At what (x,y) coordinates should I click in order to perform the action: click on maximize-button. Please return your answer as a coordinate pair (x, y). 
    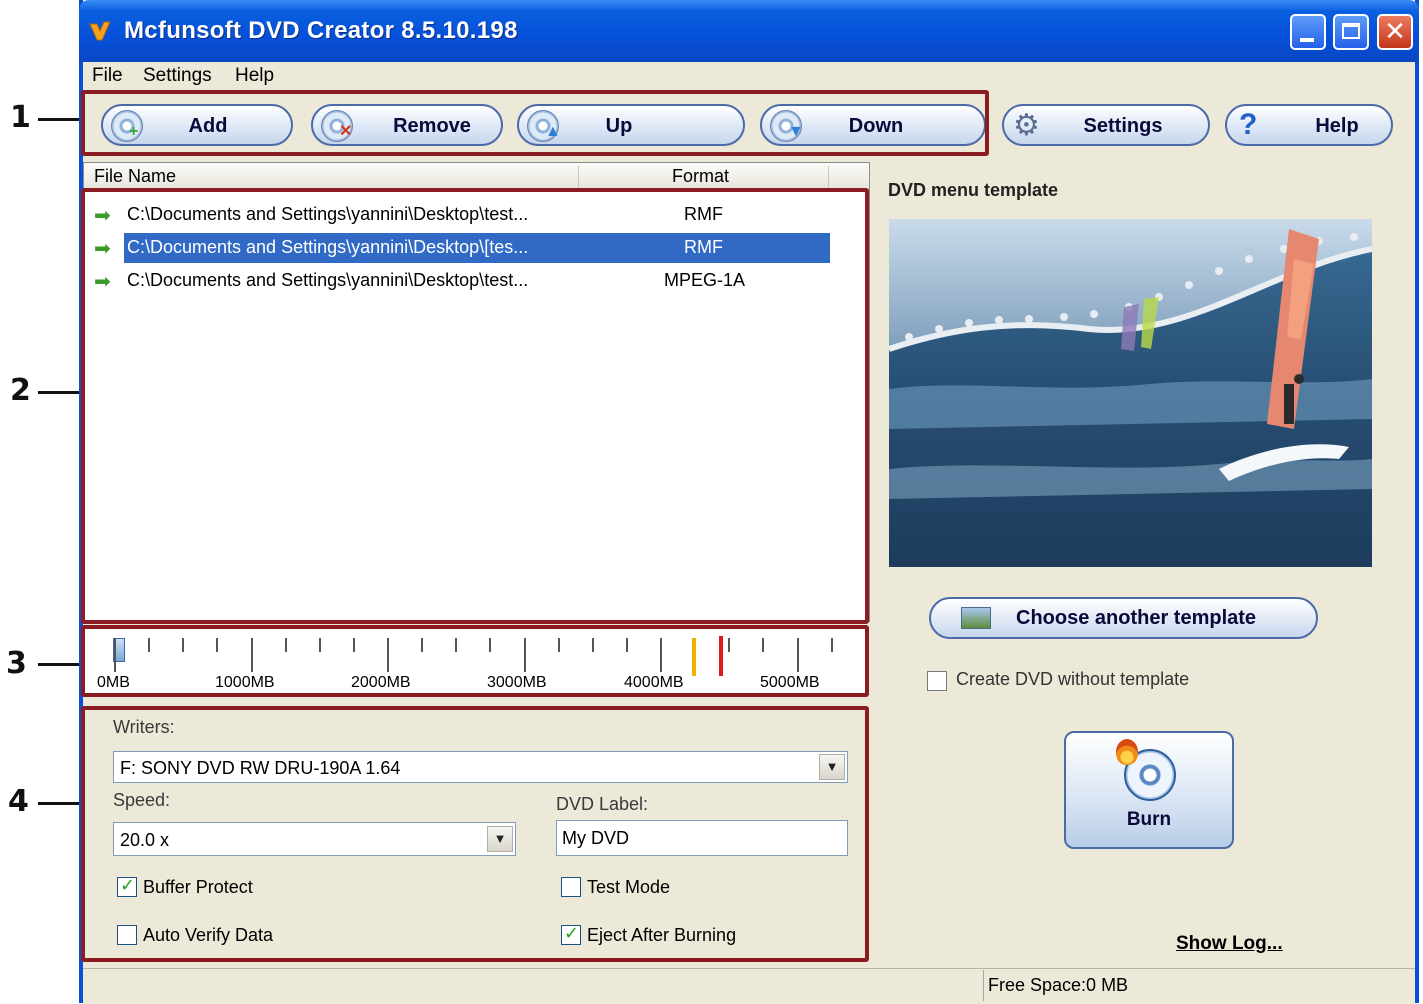
    Looking at the image, I should click on (1351, 32).